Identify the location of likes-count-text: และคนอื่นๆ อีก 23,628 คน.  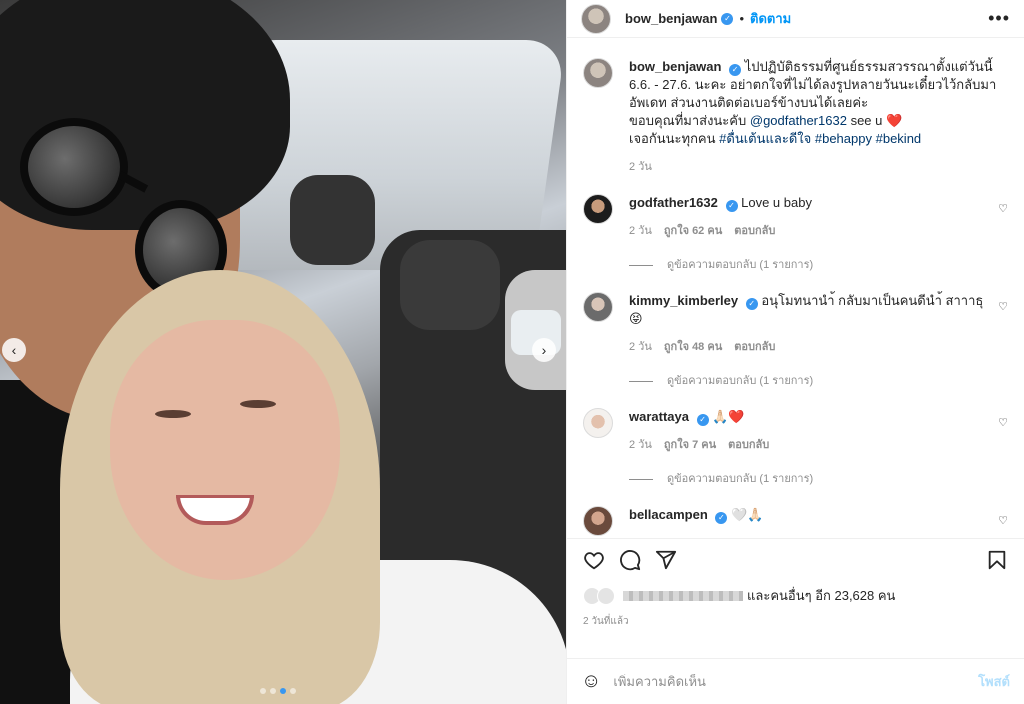
(821, 595).